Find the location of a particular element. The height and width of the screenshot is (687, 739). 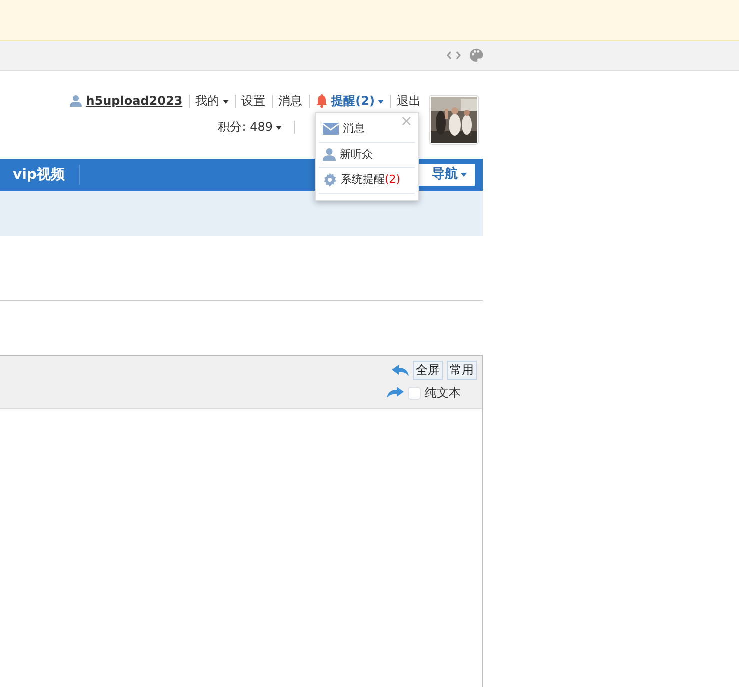

checkbox-label: 纯文本 is located at coordinates (443, 393).